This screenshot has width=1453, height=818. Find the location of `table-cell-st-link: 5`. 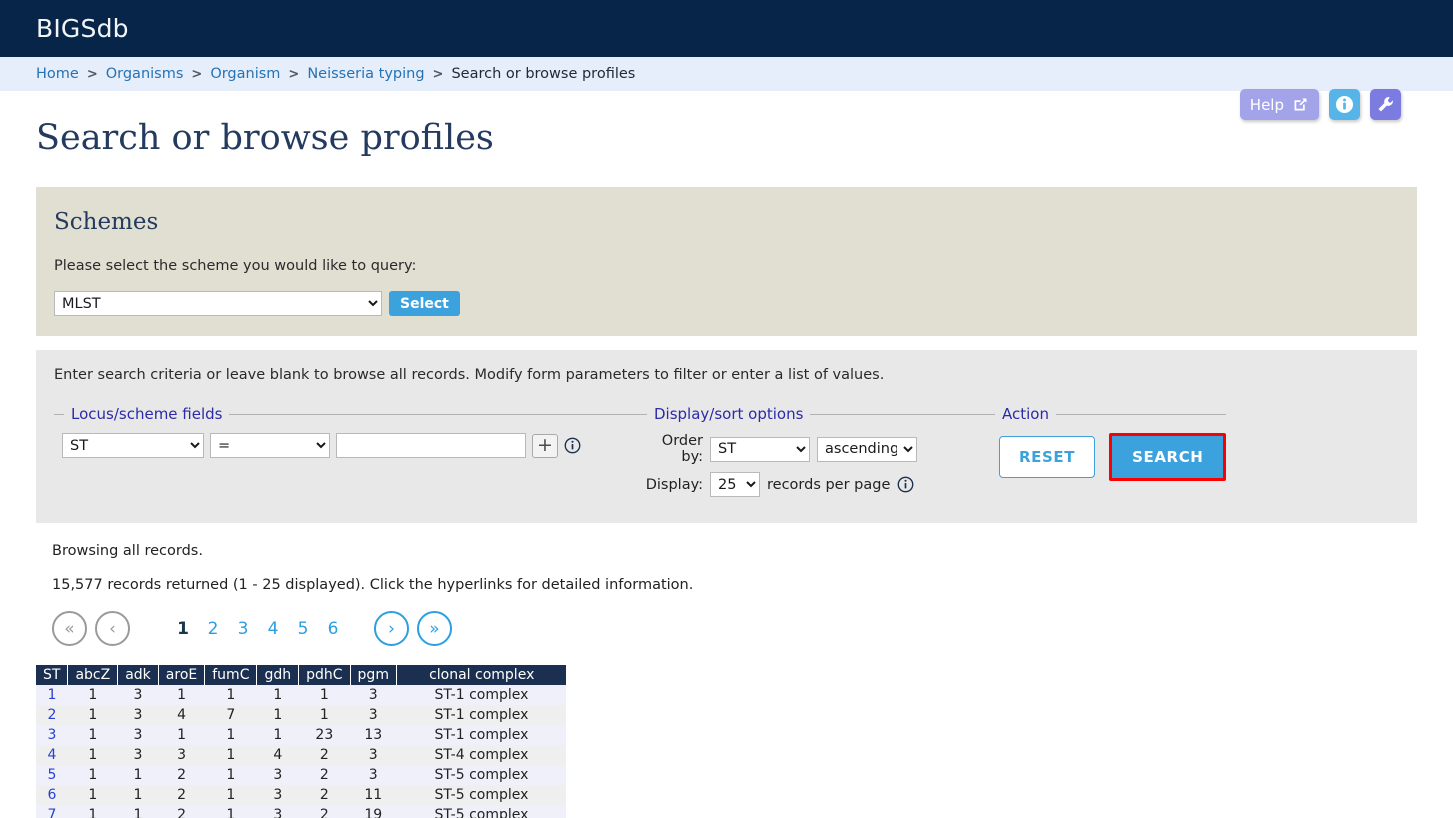

table-cell-st-link: 5 is located at coordinates (52, 775).